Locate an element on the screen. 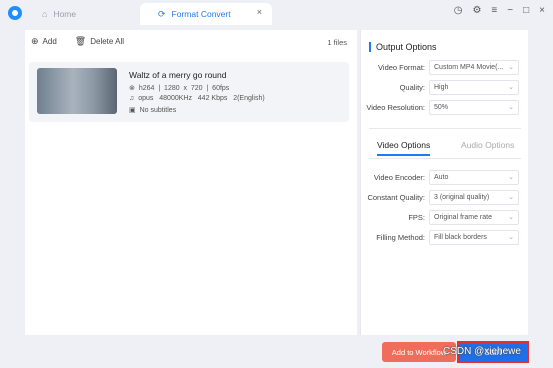 This screenshot has height=368, width=553. video-encoder-row: Video Encoder: Auto ⌄ is located at coordinates (445, 178).